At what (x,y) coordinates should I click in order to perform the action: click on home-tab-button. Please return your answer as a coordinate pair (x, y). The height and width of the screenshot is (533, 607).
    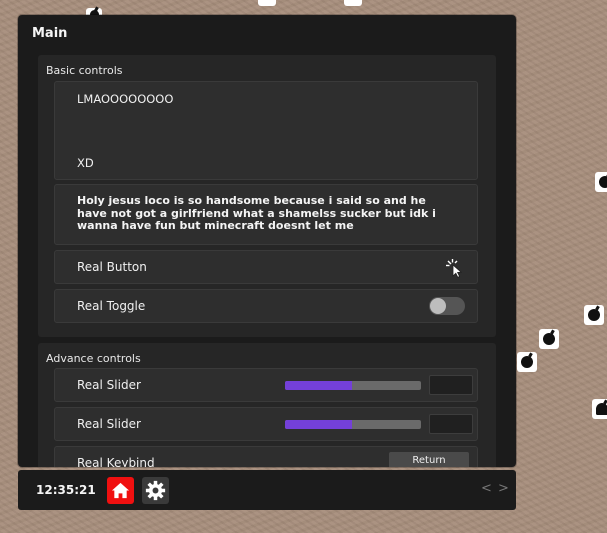
    Looking at the image, I should click on (120, 490).